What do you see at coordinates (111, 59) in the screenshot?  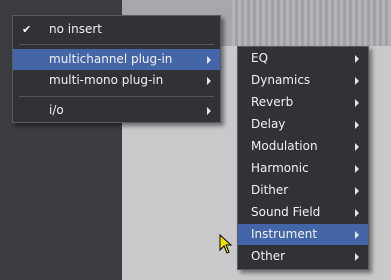 I see `menu-item-label: multichannel plug-in` at bounding box center [111, 59].